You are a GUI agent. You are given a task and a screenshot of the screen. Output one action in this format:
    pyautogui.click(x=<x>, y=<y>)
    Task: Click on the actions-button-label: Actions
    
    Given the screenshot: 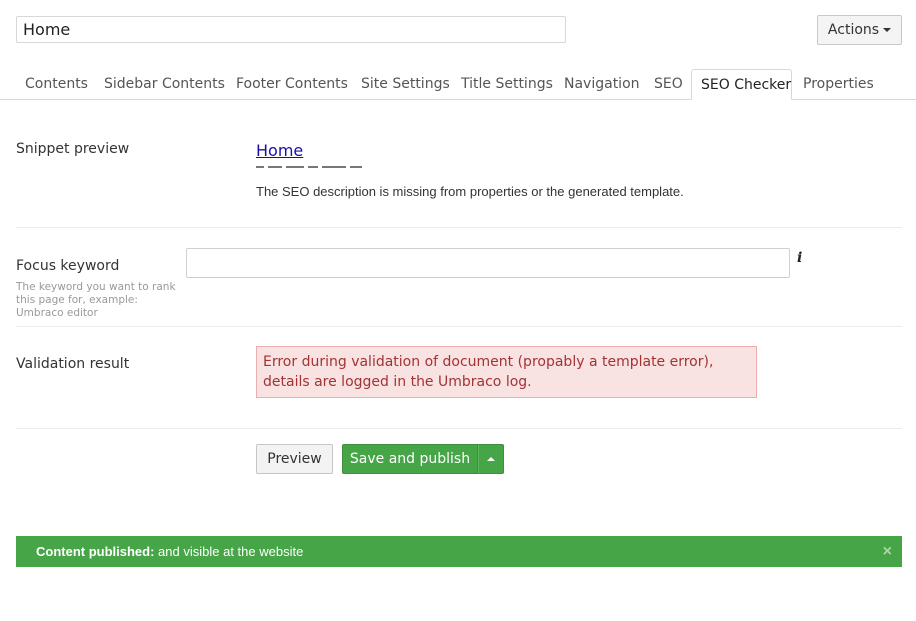 What is the action you would take?
    pyautogui.click(x=853, y=30)
    